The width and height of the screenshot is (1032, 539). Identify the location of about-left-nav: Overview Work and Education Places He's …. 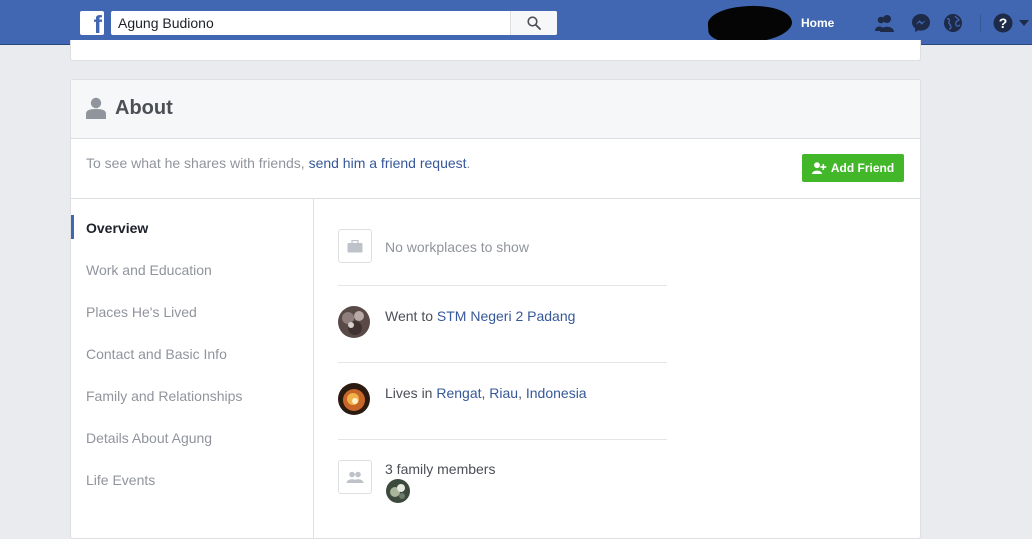
(192, 369).